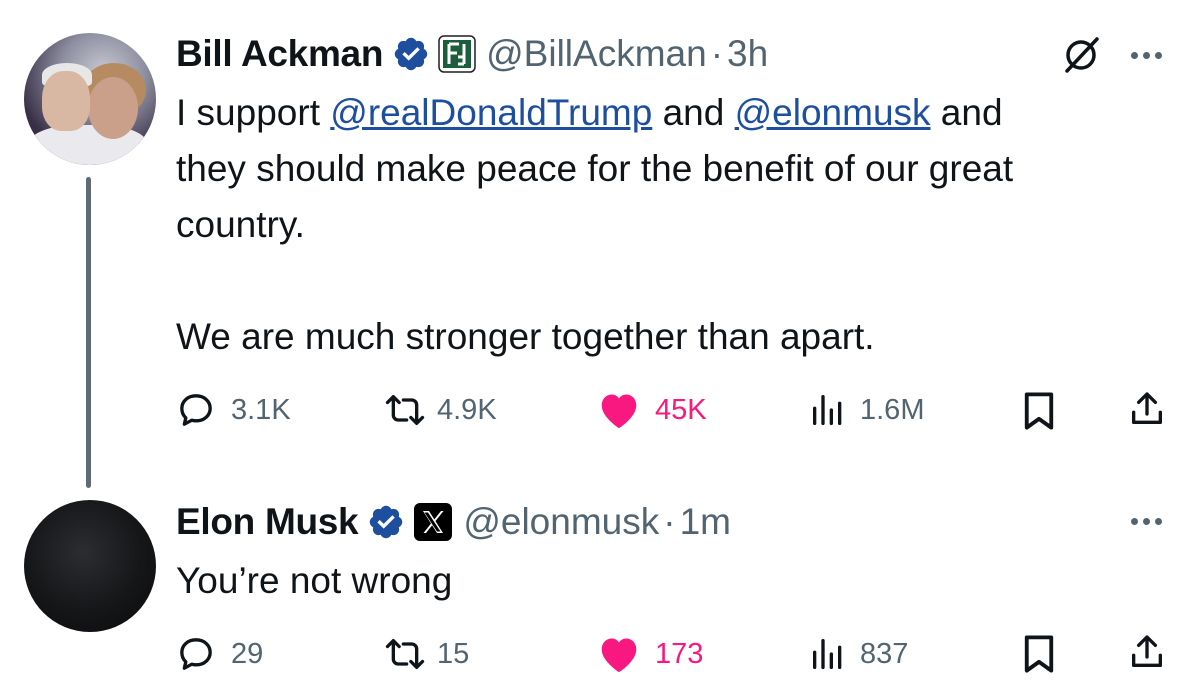 This screenshot has height=692, width=1200. I want to click on mention-elonmusk: @elonmusk, so click(833, 112).